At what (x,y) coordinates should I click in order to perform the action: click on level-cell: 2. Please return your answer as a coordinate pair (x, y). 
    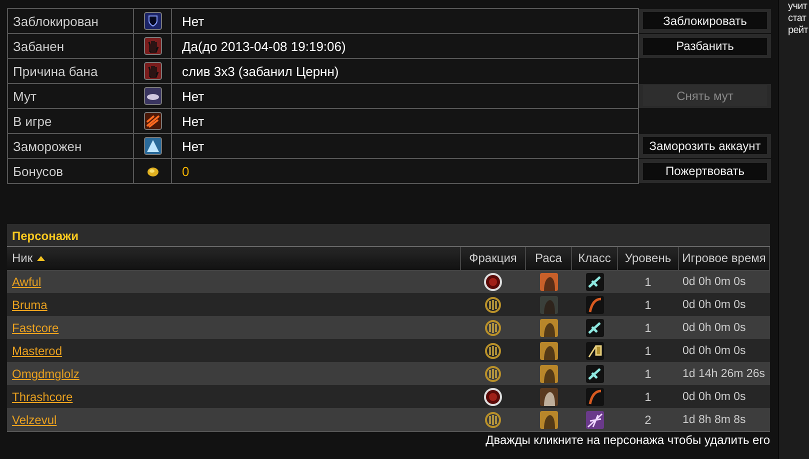
    Looking at the image, I should click on (648, 419).